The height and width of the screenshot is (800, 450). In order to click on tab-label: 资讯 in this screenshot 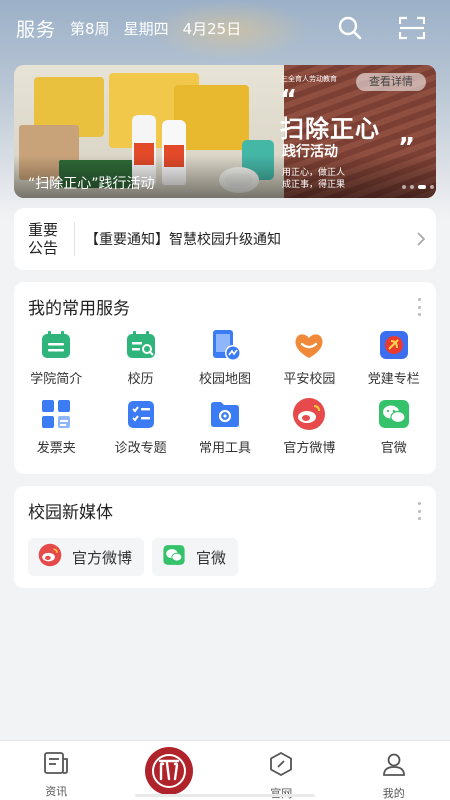, I will do `click(56, 791)`.